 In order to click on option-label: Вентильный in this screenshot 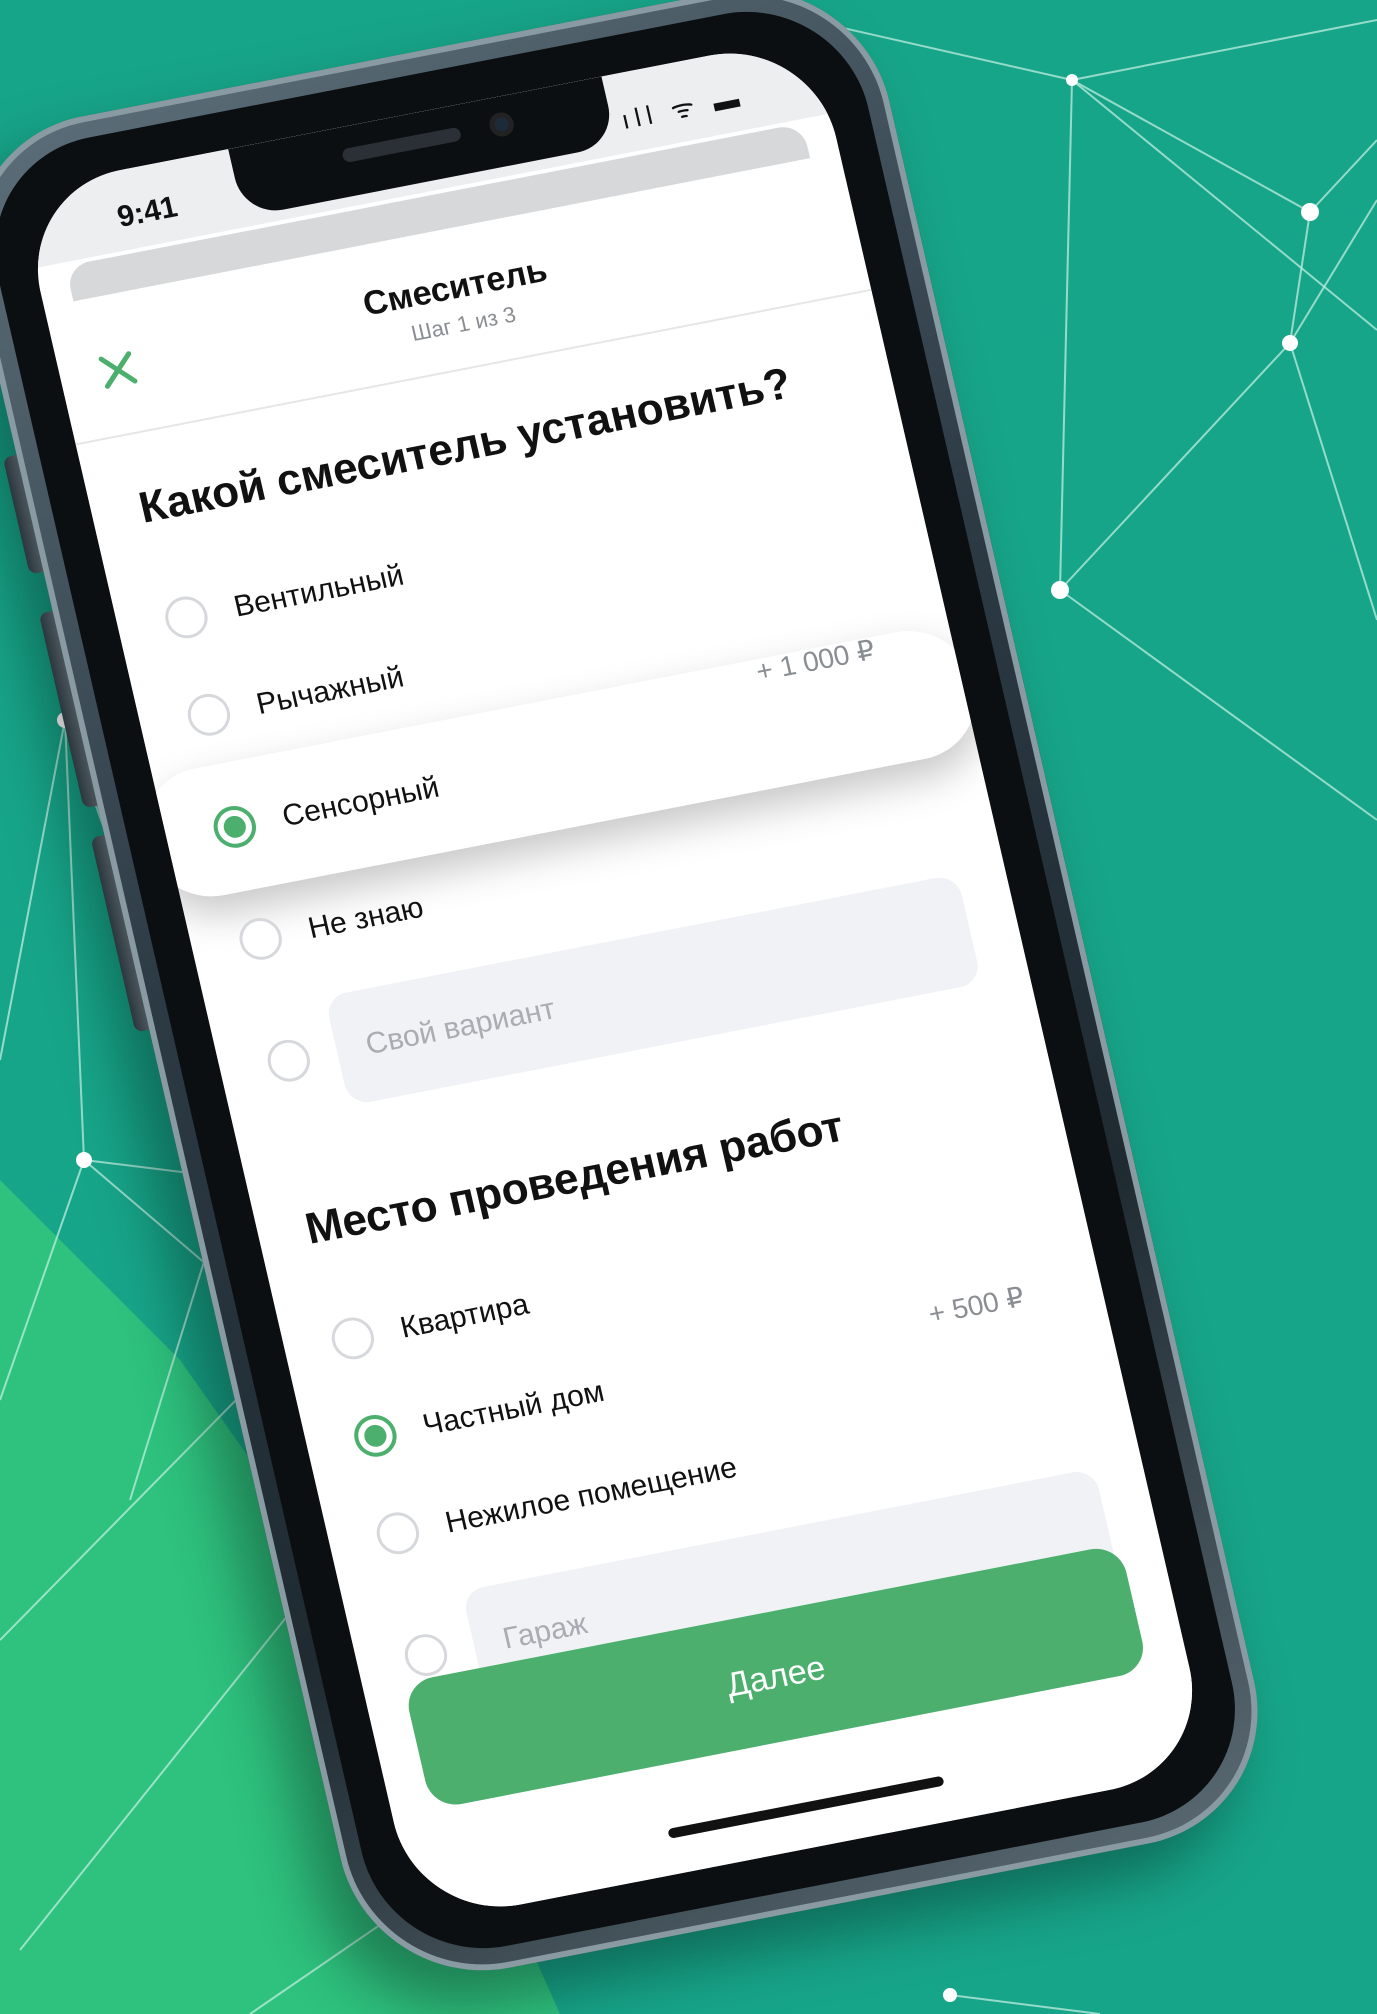, I will do `click(318, 591)`.